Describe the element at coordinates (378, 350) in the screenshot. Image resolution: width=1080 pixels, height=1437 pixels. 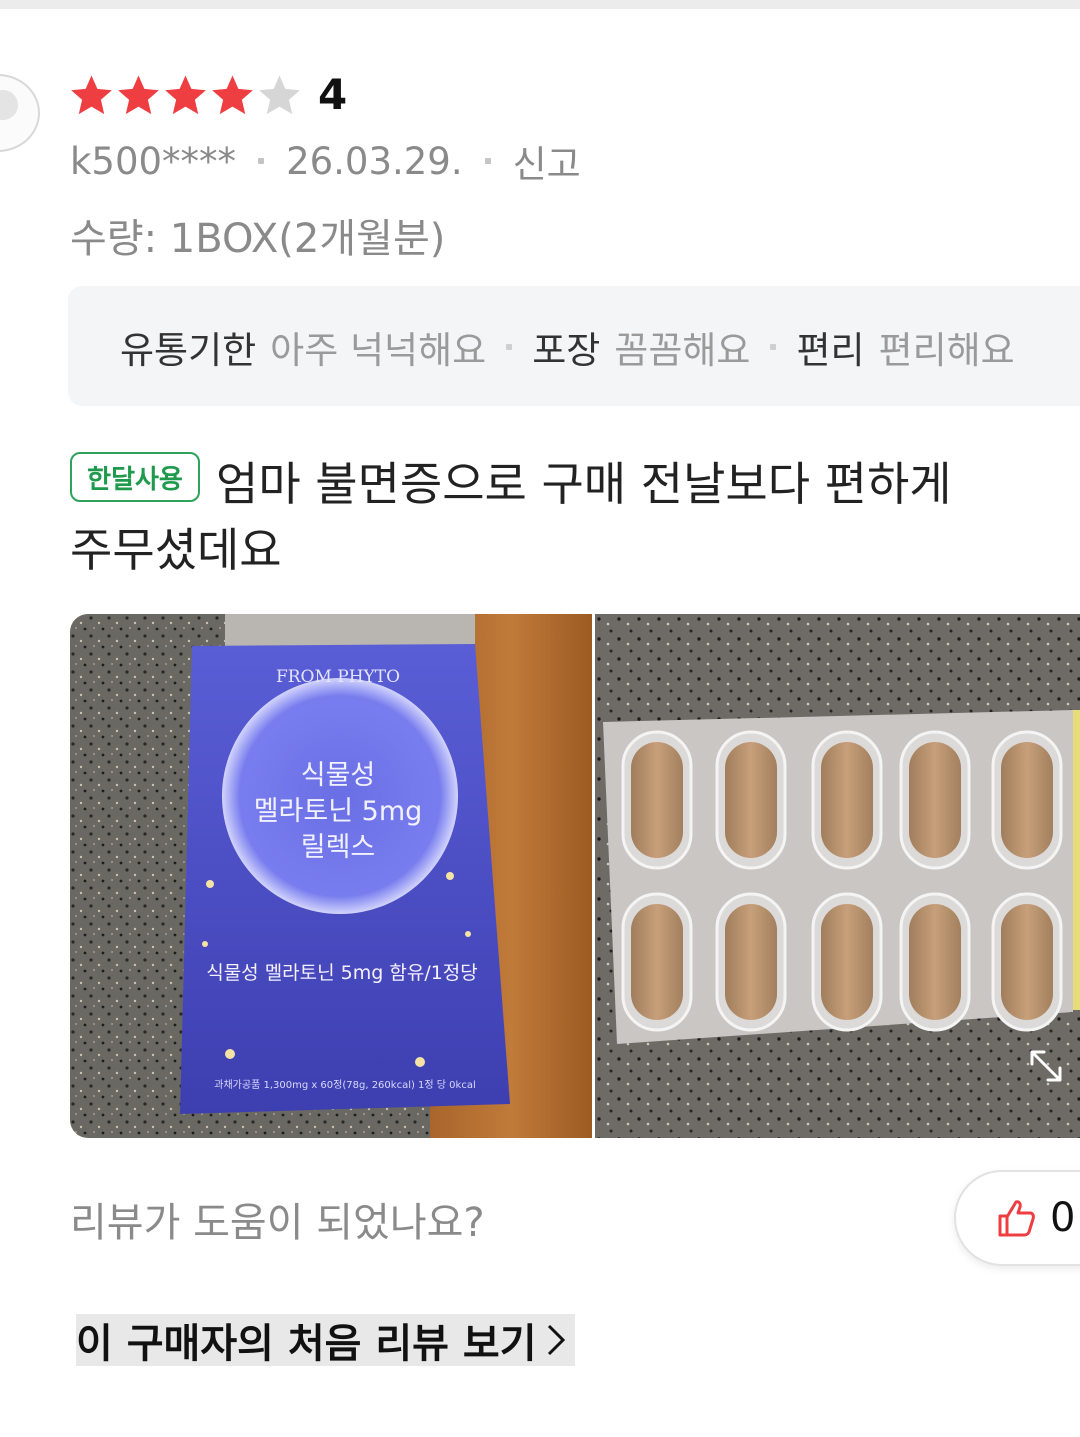
I see `tag-value-expiry: 아주 넉넉해요` at that location.